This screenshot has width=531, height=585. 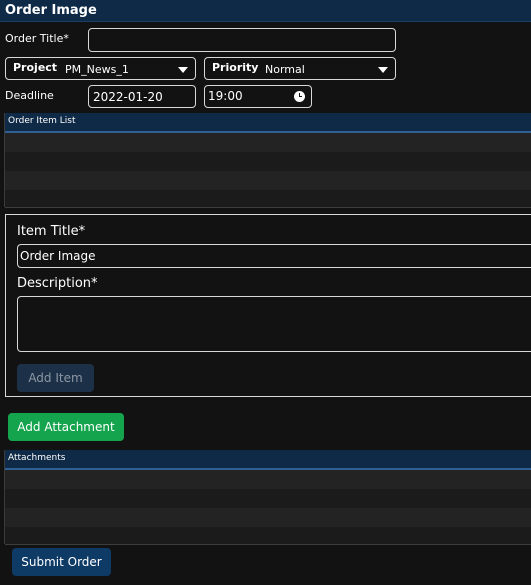 I want to click on item-title-input, so click(x=274, y=256).